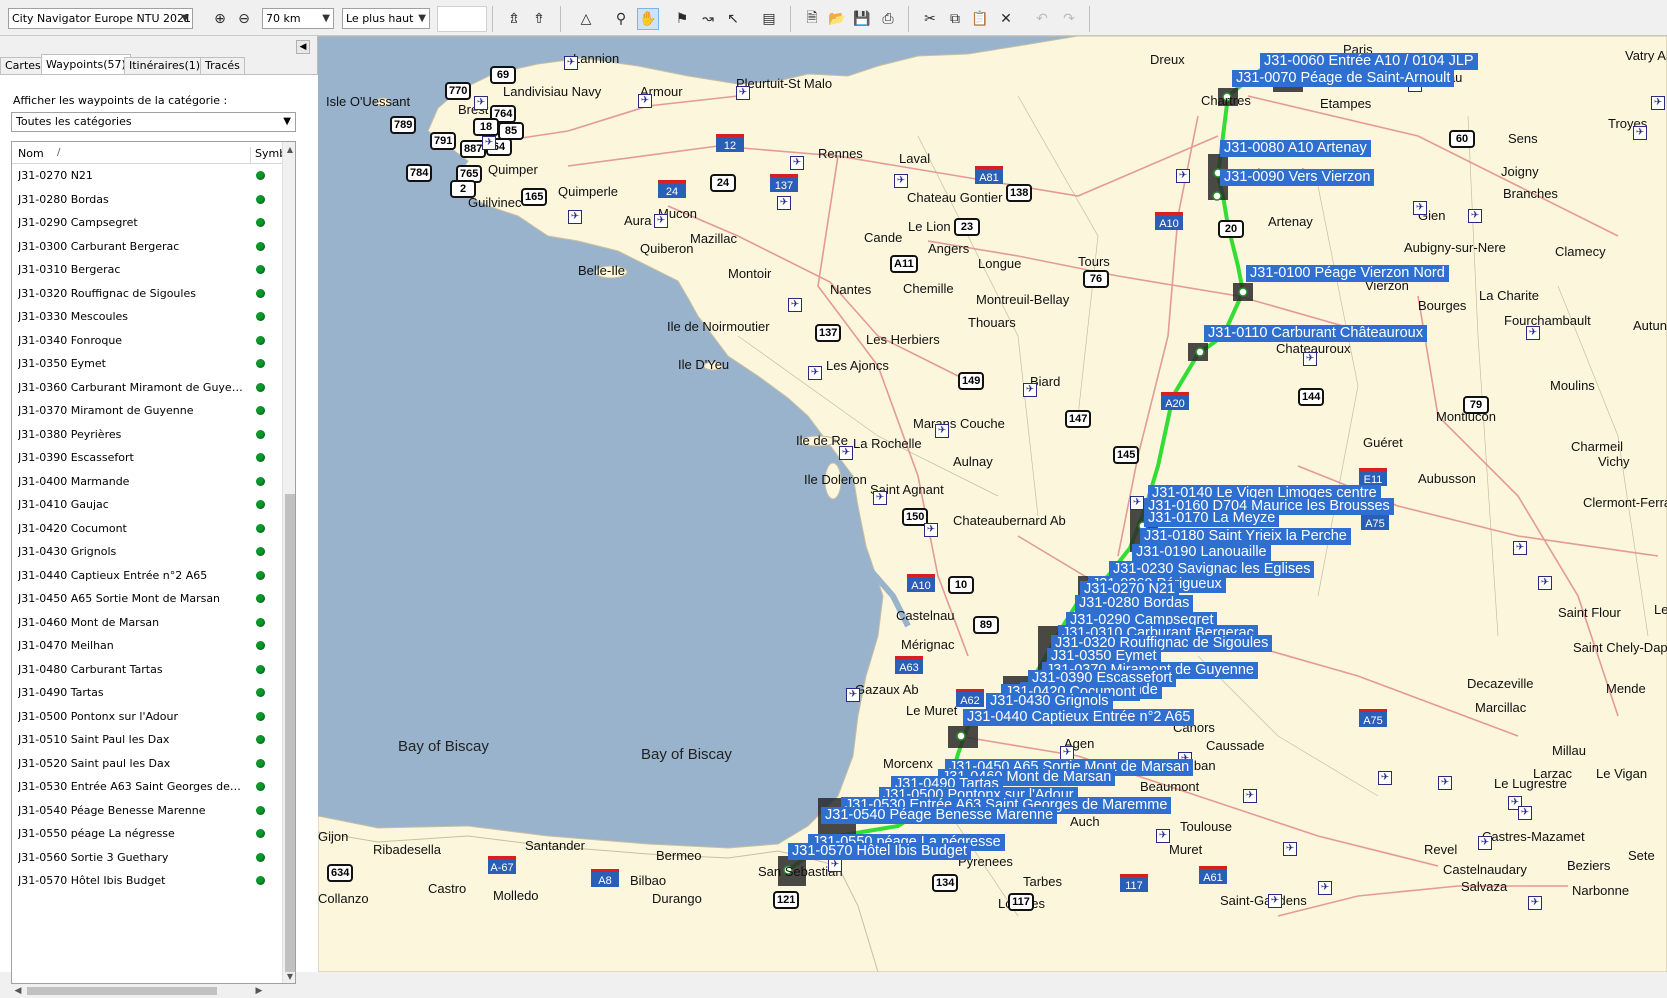  I want to click on print-icon: ⎙, so click(888, 19).